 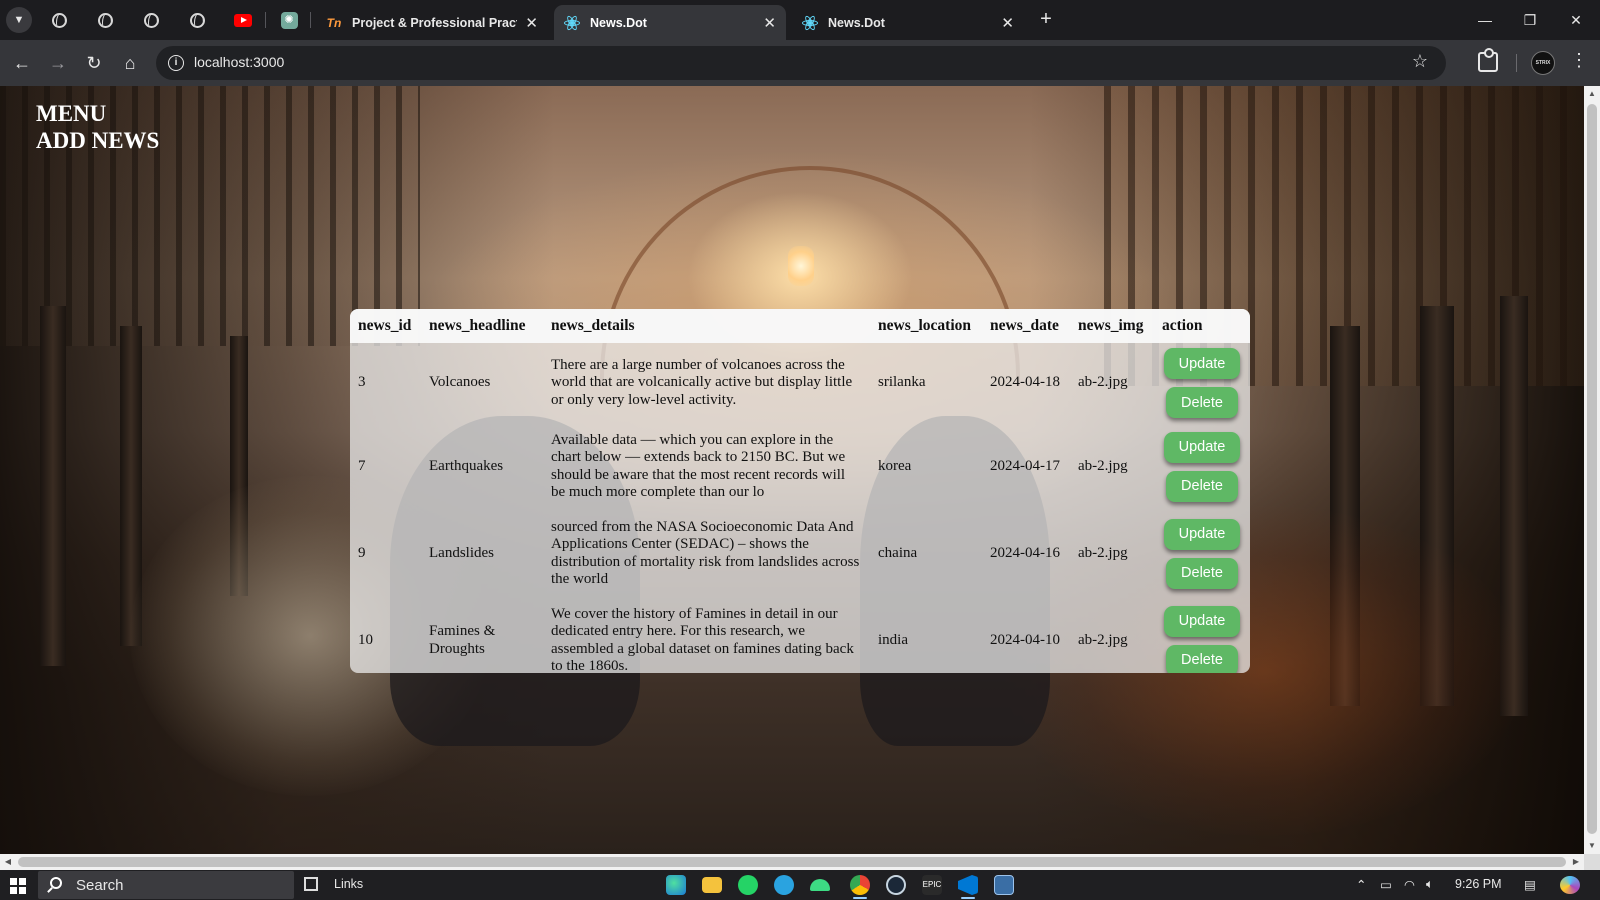 I want to click on extensions-icon, so click(x=1488, y=60).